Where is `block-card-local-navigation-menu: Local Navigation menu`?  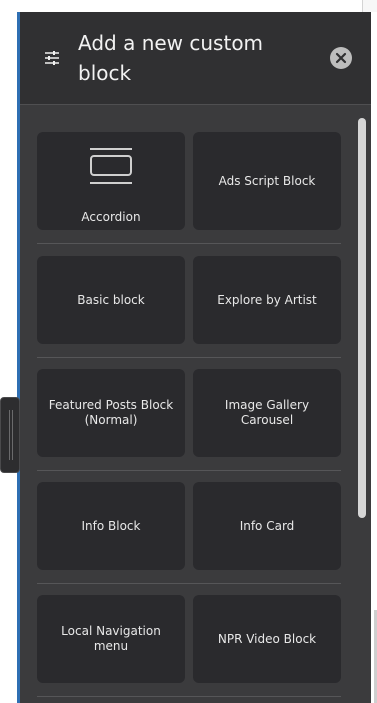
block-card-local-navigation-menu: Local Navigation menu is located at coordinates (111, 639).